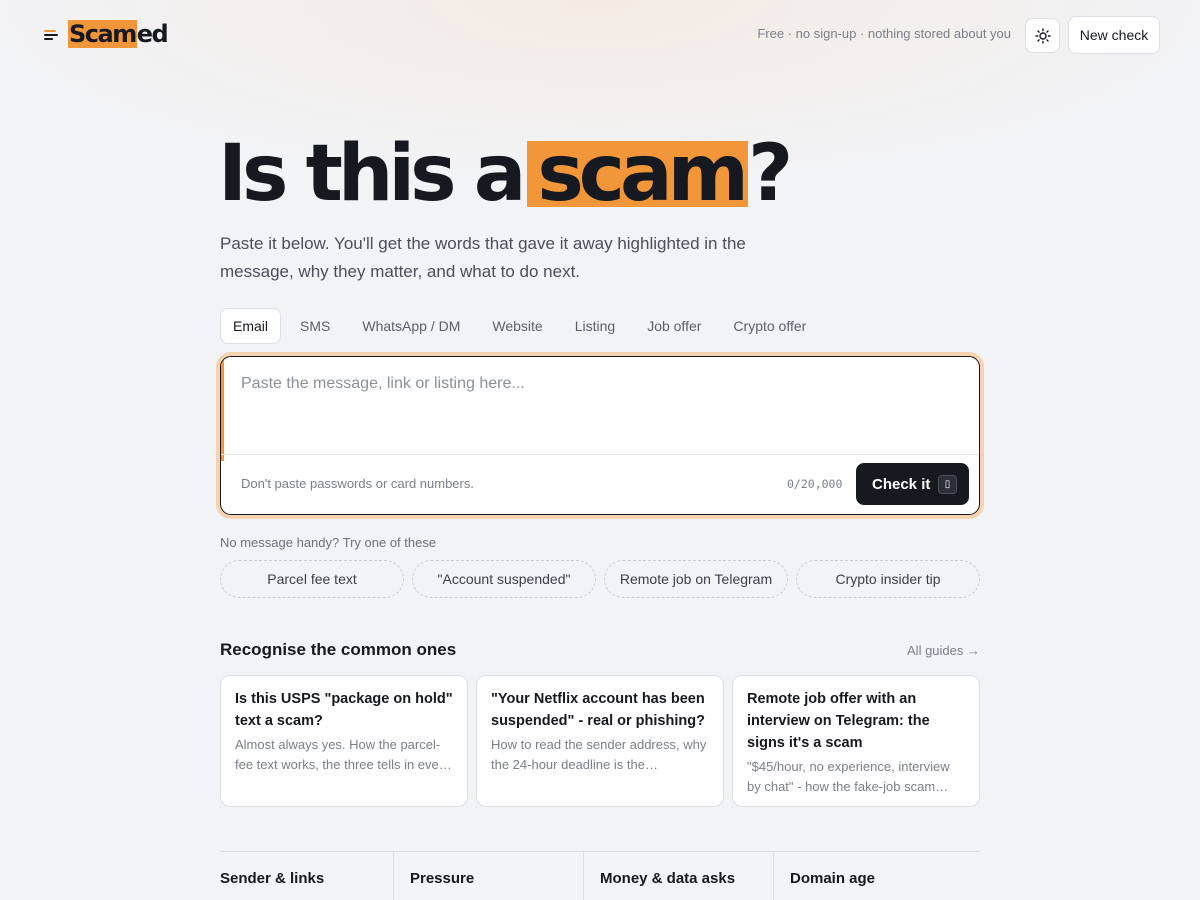 This screenshot has height=900, width=1200. Describe the element at coordinates (696, 579) in the screenshot. I see `sample-remote-job: Remote job on Telegram` at that location.